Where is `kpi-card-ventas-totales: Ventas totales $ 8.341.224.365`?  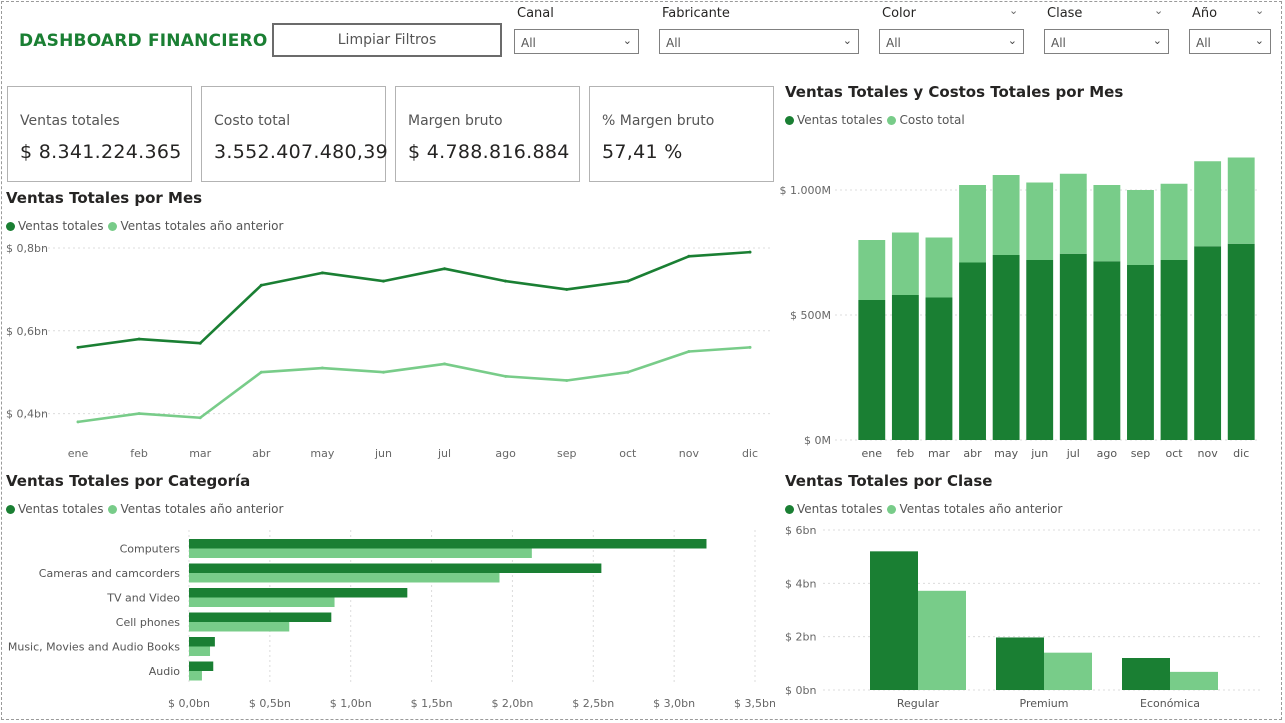 kpi-card-ventas-totales: Ventas totales $ 8.341.224.365 is located at coordinates (99, 134).